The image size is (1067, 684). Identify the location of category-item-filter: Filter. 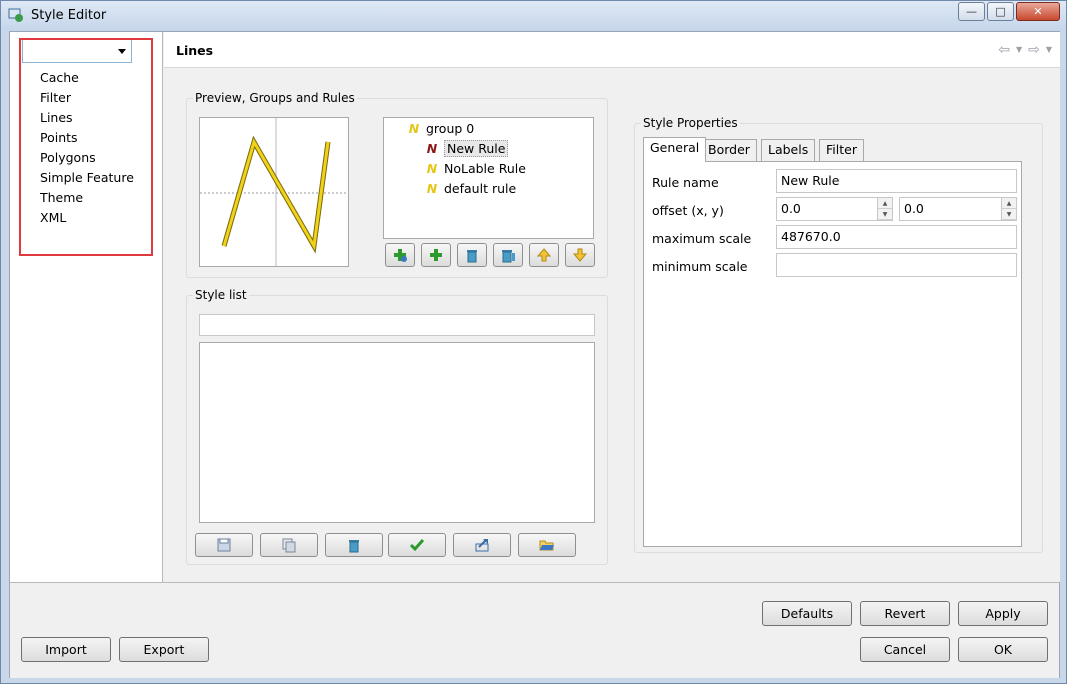
(87, 98).